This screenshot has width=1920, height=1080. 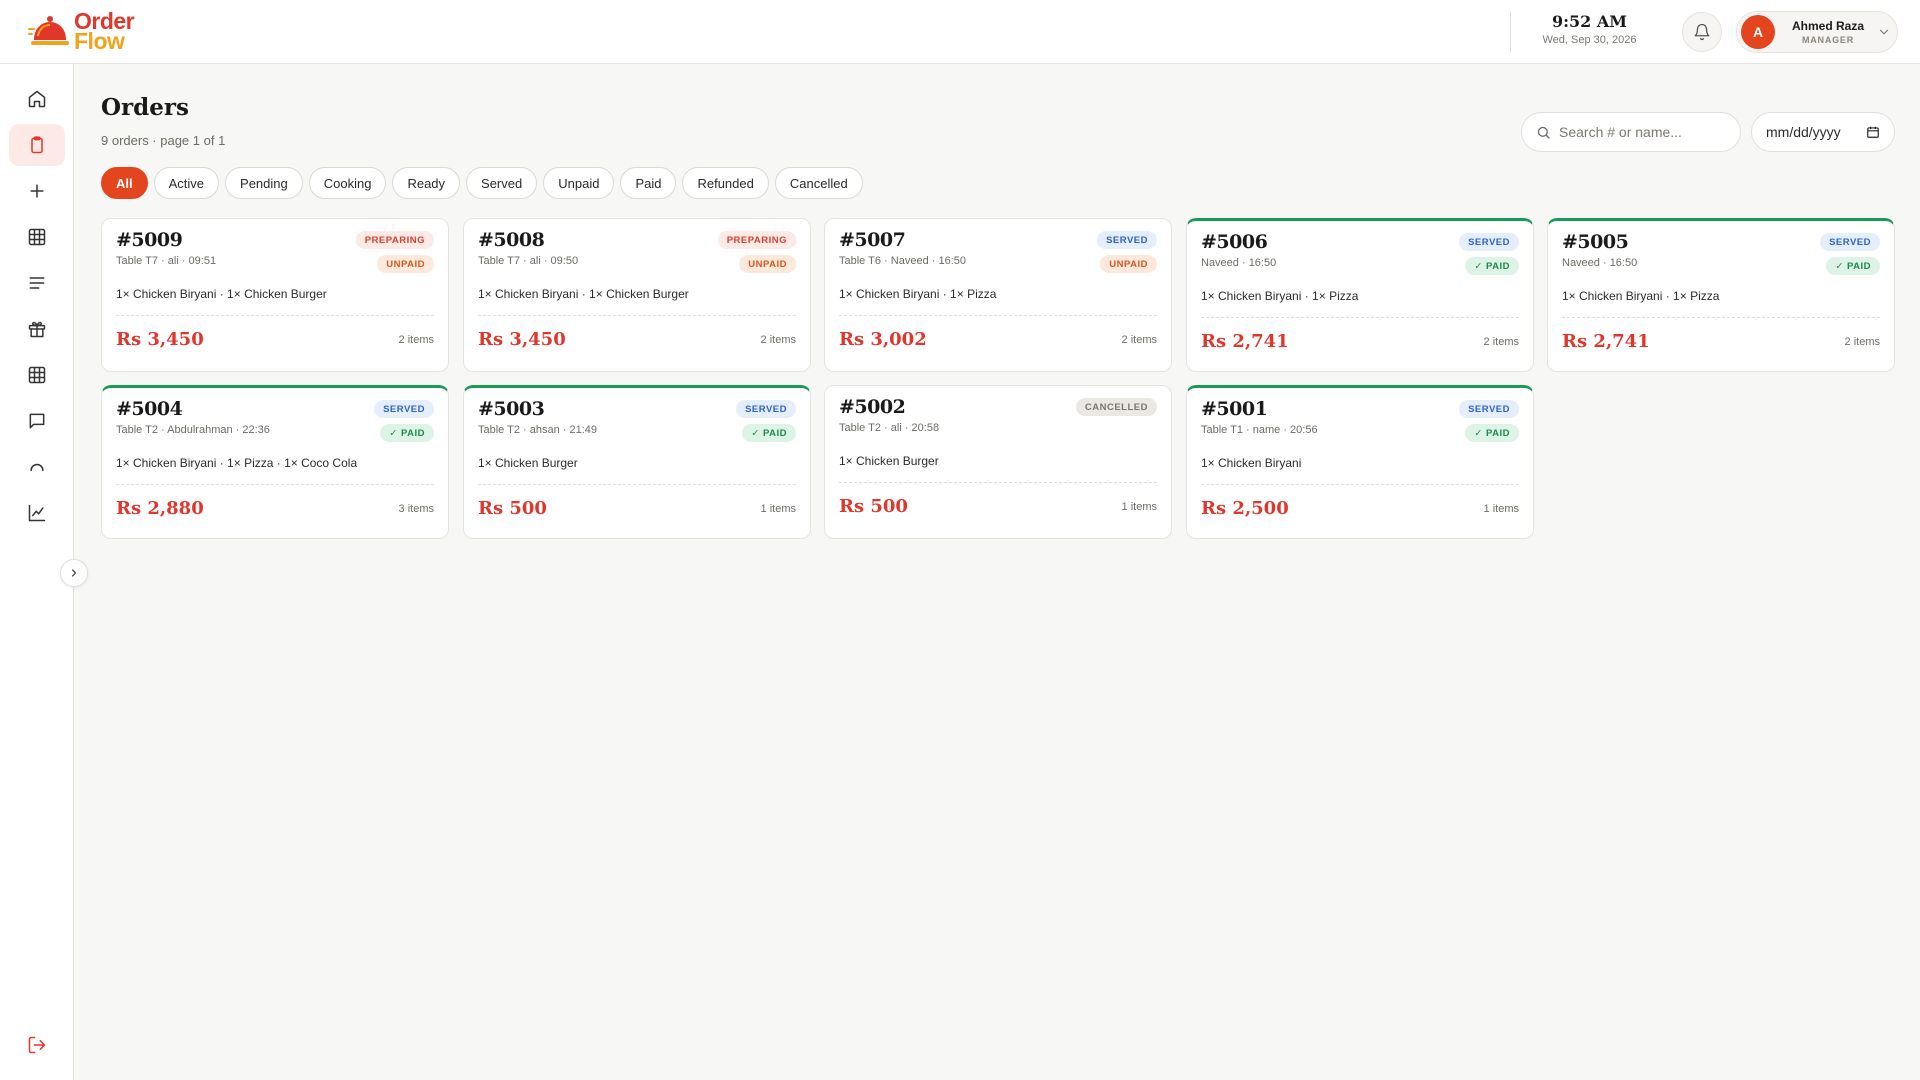 What do you see at coordinates (1589, 40) in the screenshot?
I see `clock-date: Wed, Sep 30, 2026` at bounding box center [1589, 40].